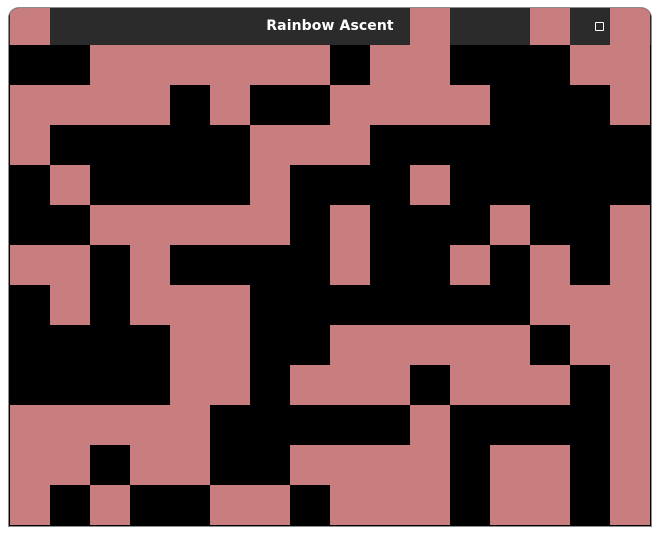 The width and height of the screenshot is (660, 535). I want to click on maximize-button, so click(599, 26).